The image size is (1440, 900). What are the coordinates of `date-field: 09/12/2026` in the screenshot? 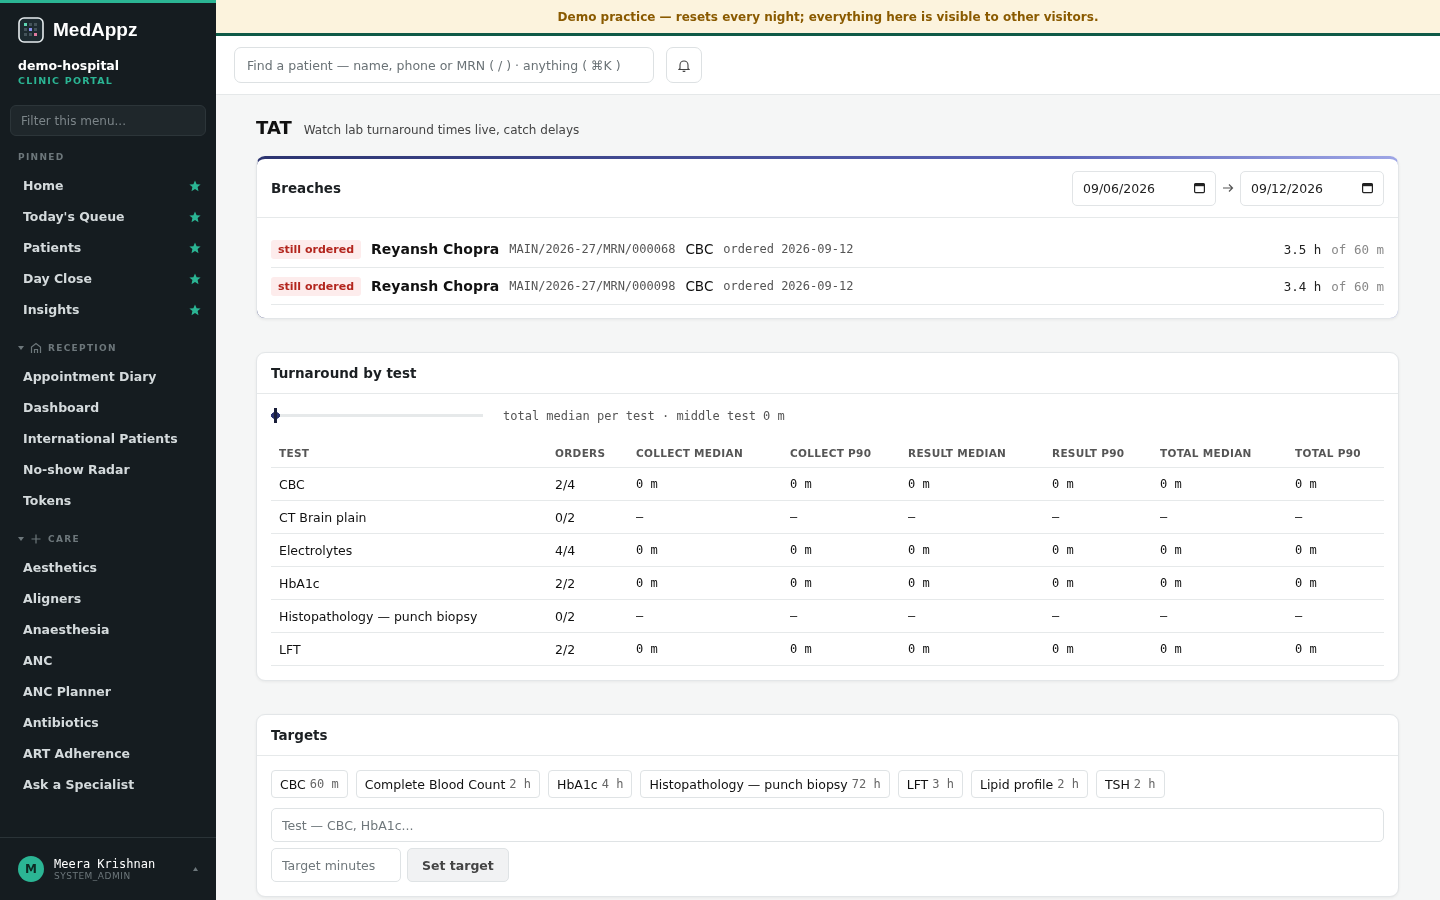 It's located at (1312, 188).